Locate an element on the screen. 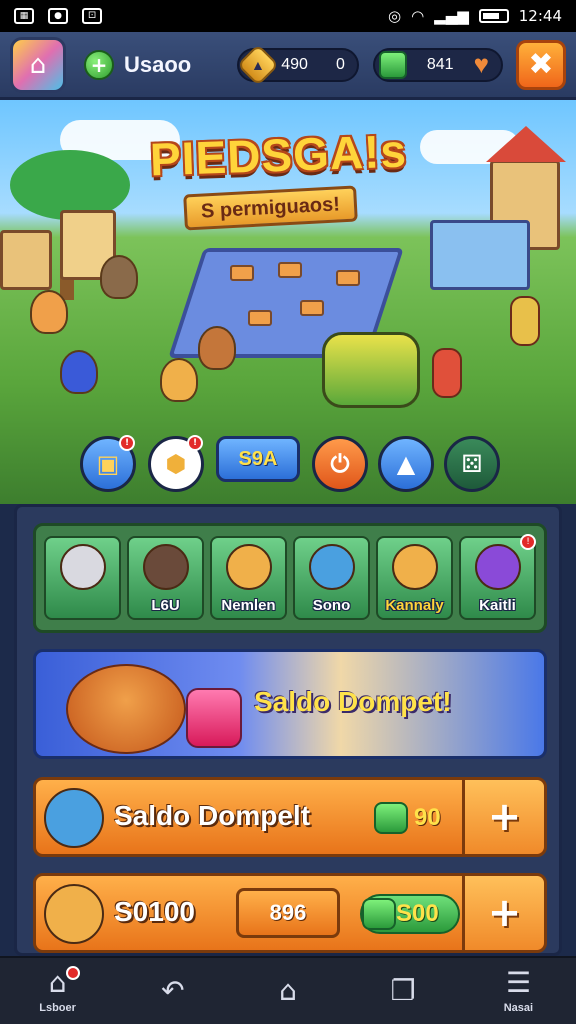 The width and height of the screenshot is (576, 1024). gift-icon is located at coordinates (214, 718).